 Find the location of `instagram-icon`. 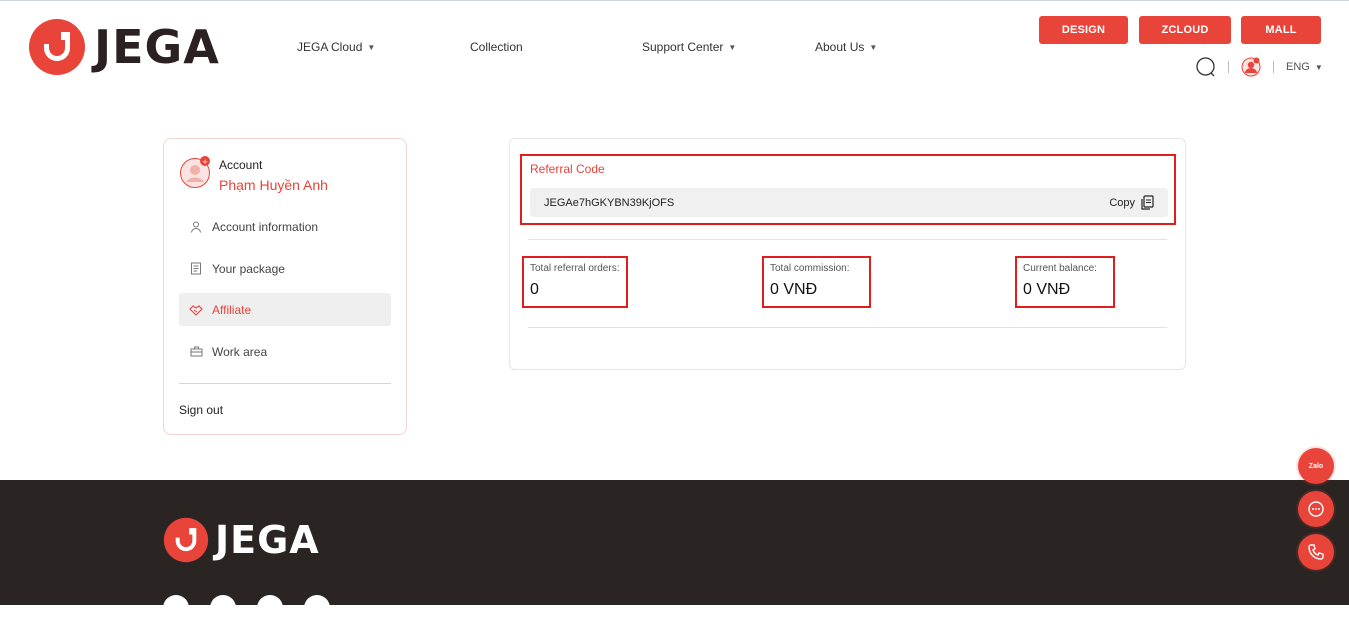

instagram-icon is located at coordinates (270, 608).